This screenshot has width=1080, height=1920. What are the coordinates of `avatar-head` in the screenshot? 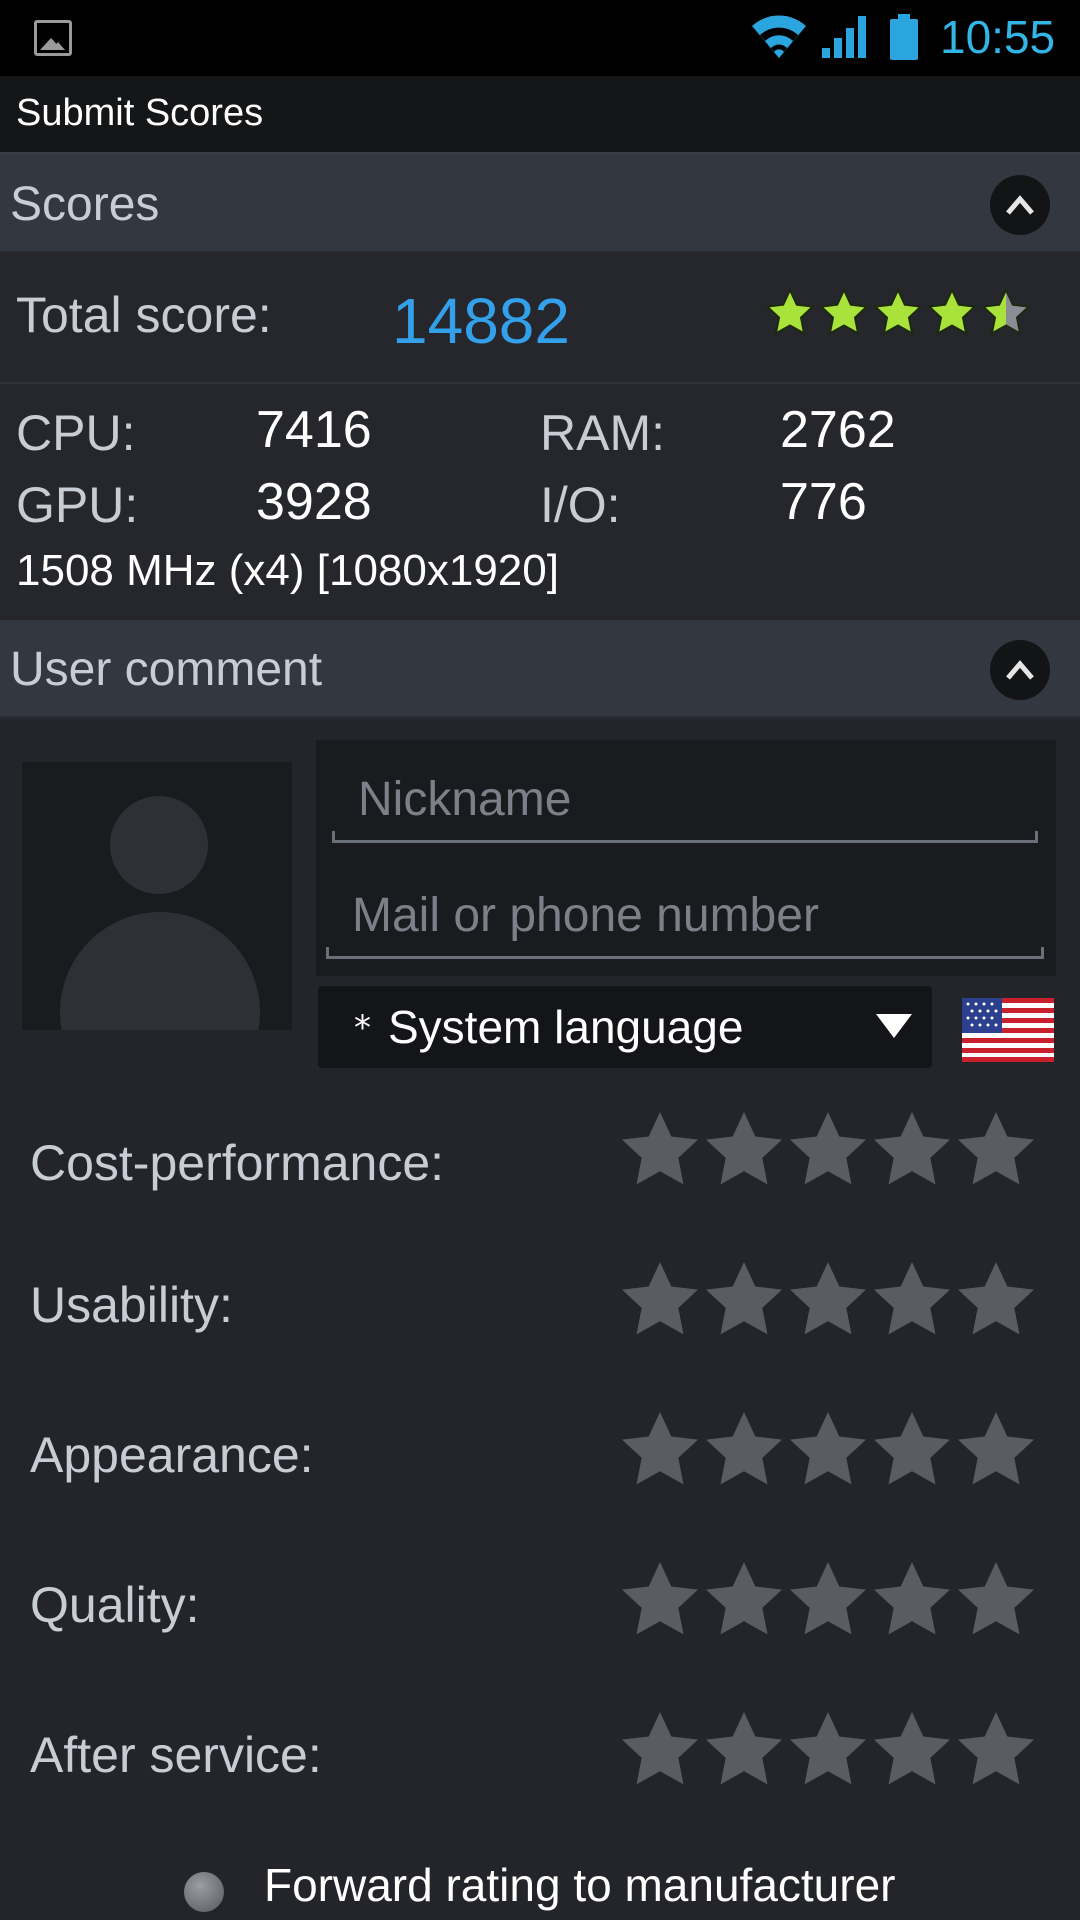 It's located at (159, 845).